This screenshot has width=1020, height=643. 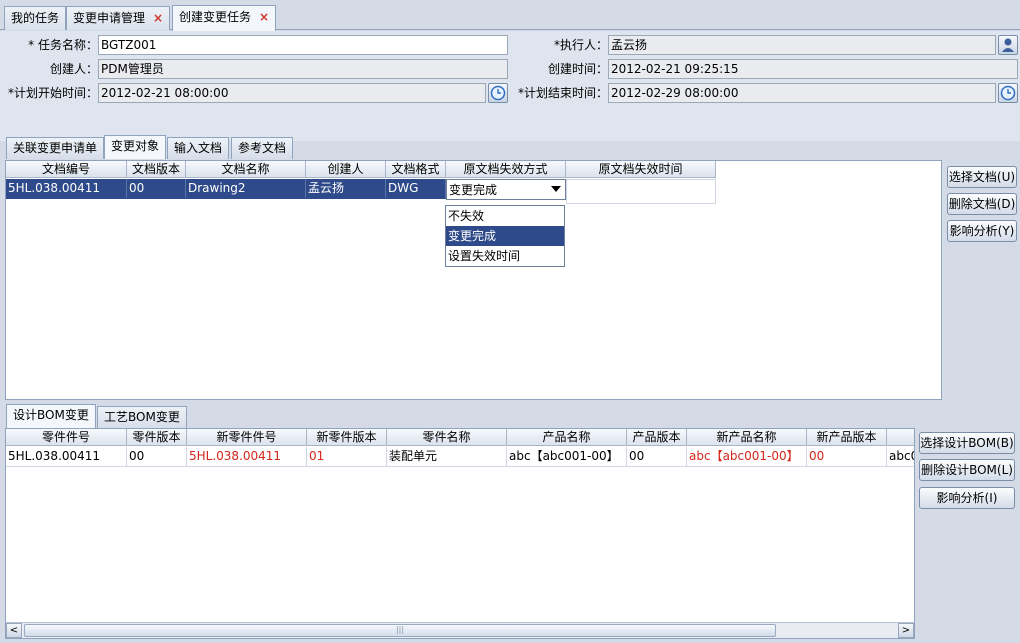 What do you see at coordinates (14, 630) in the screenshot?
I see `scroll-left-button: <` at bounding box center [14, 630].